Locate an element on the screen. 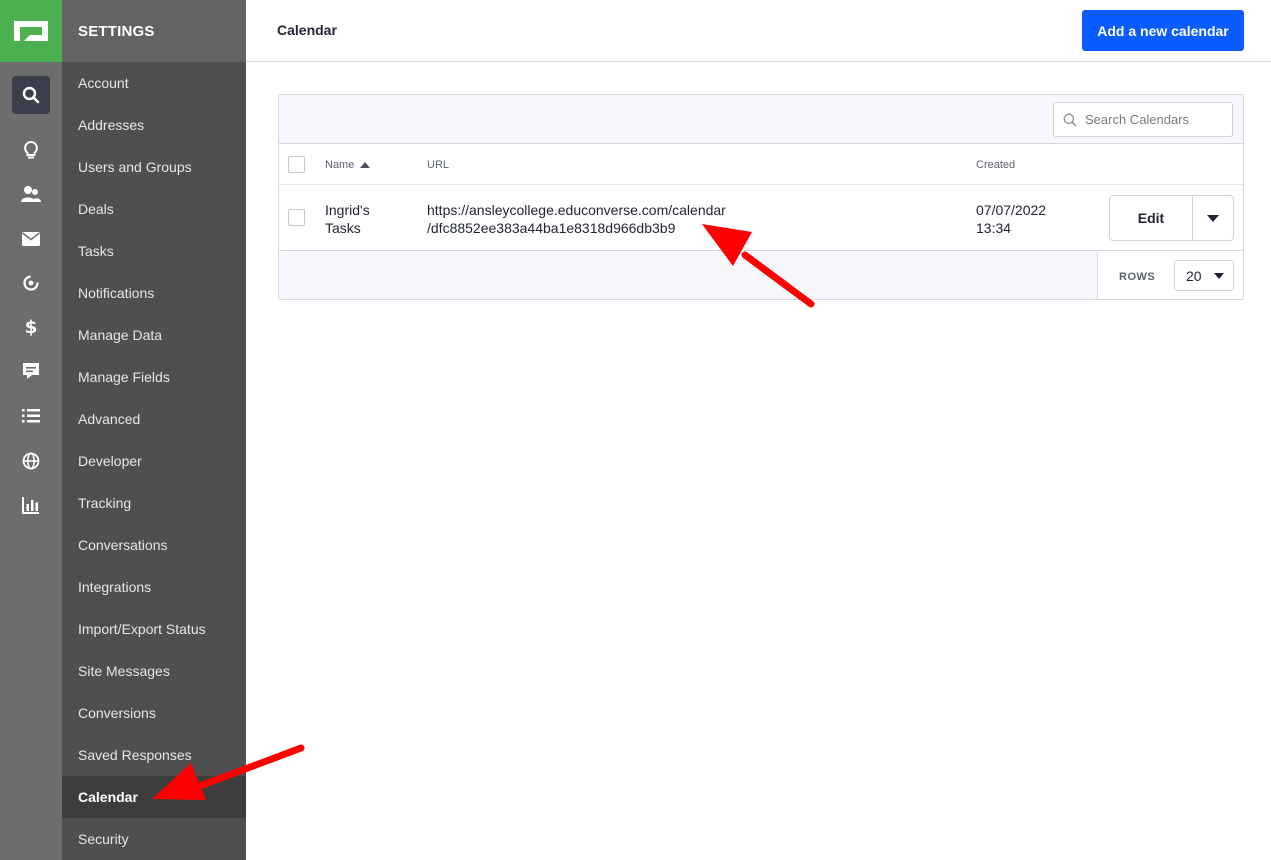 This screenshot has height=860, width=1271. deals-nav: $ is located at coordinates (31, 327).